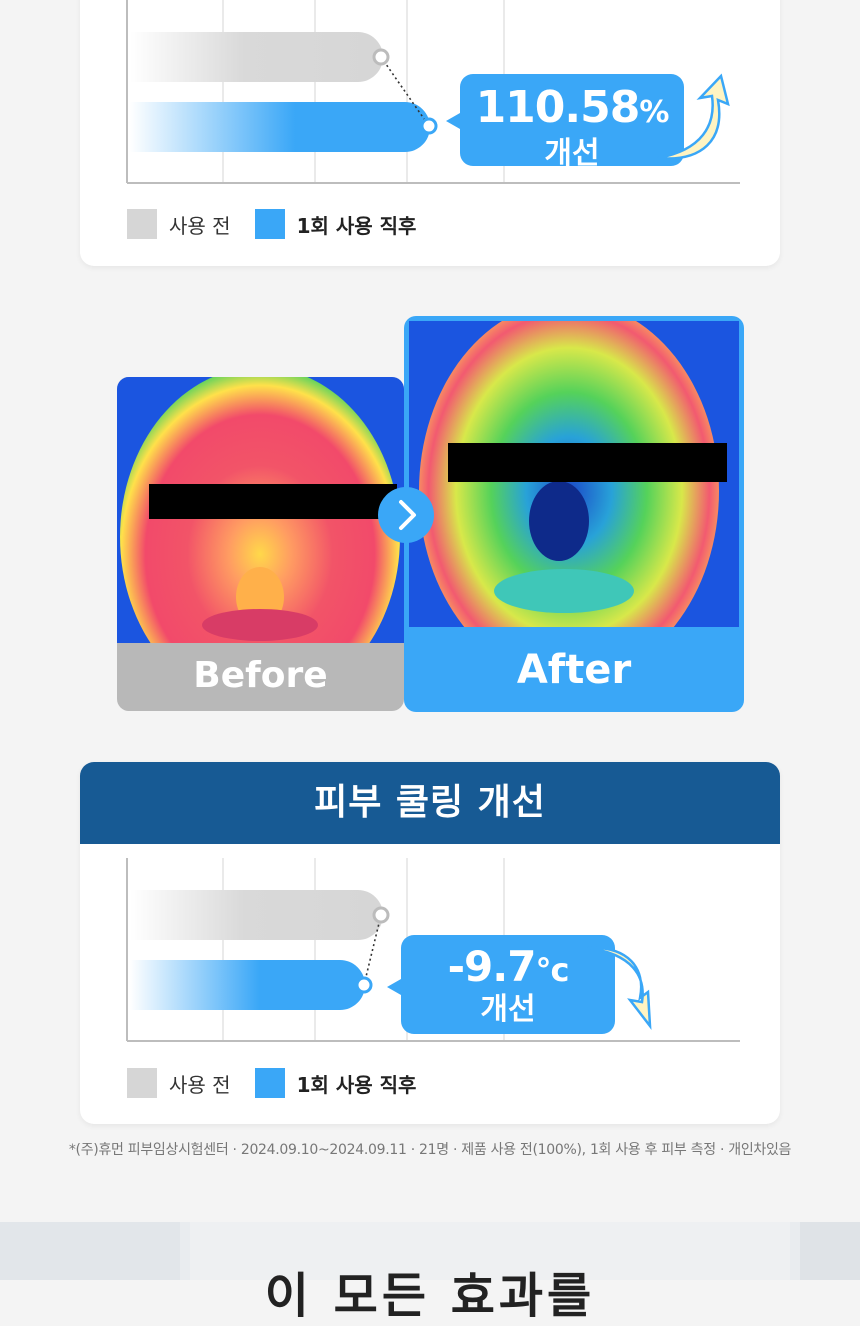  What do you see at coordinates (558, 107) in the screenshot?
I see `improvement-value: 110.58` at bounding box center [558, 107].